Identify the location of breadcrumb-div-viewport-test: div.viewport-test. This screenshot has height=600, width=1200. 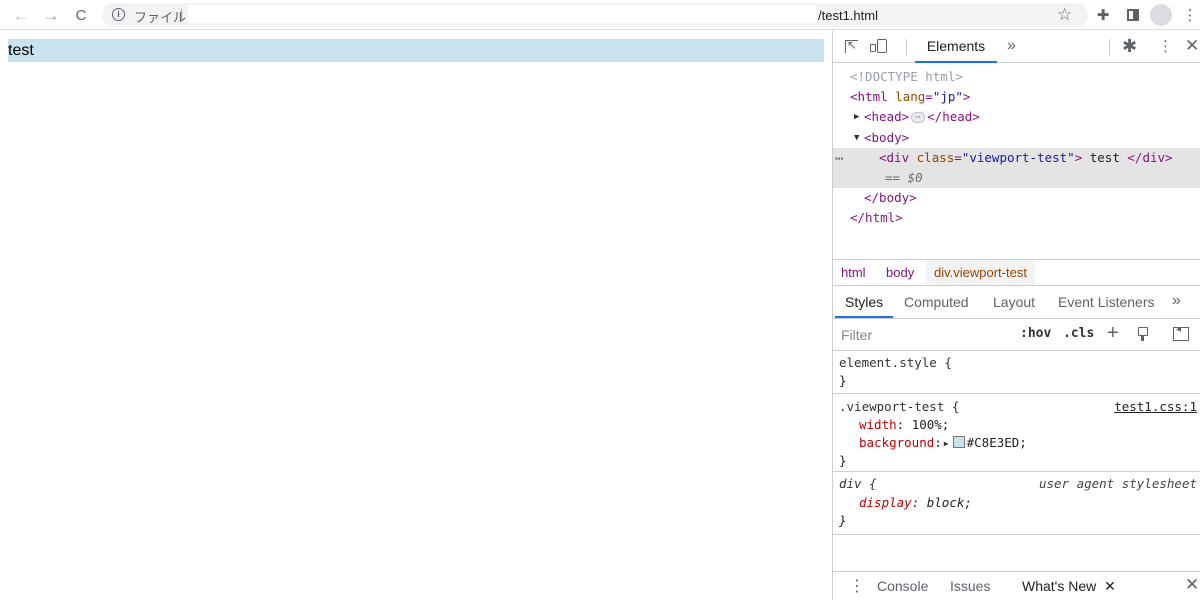
(980, 272).